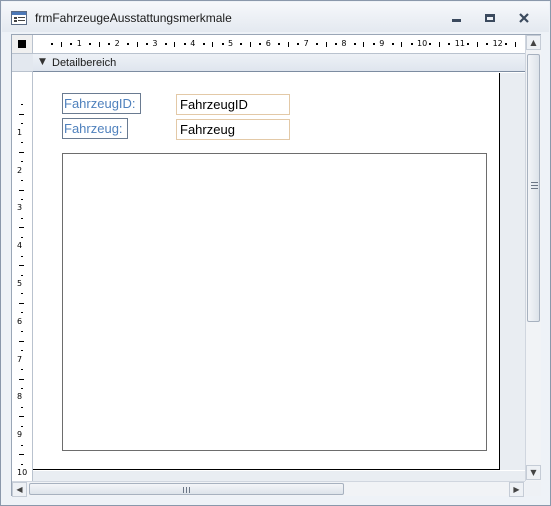 This screenshot has width=551, height=506. I want to click on textbox-fahrzeugid: FahrzeugID, so click(233, 104).